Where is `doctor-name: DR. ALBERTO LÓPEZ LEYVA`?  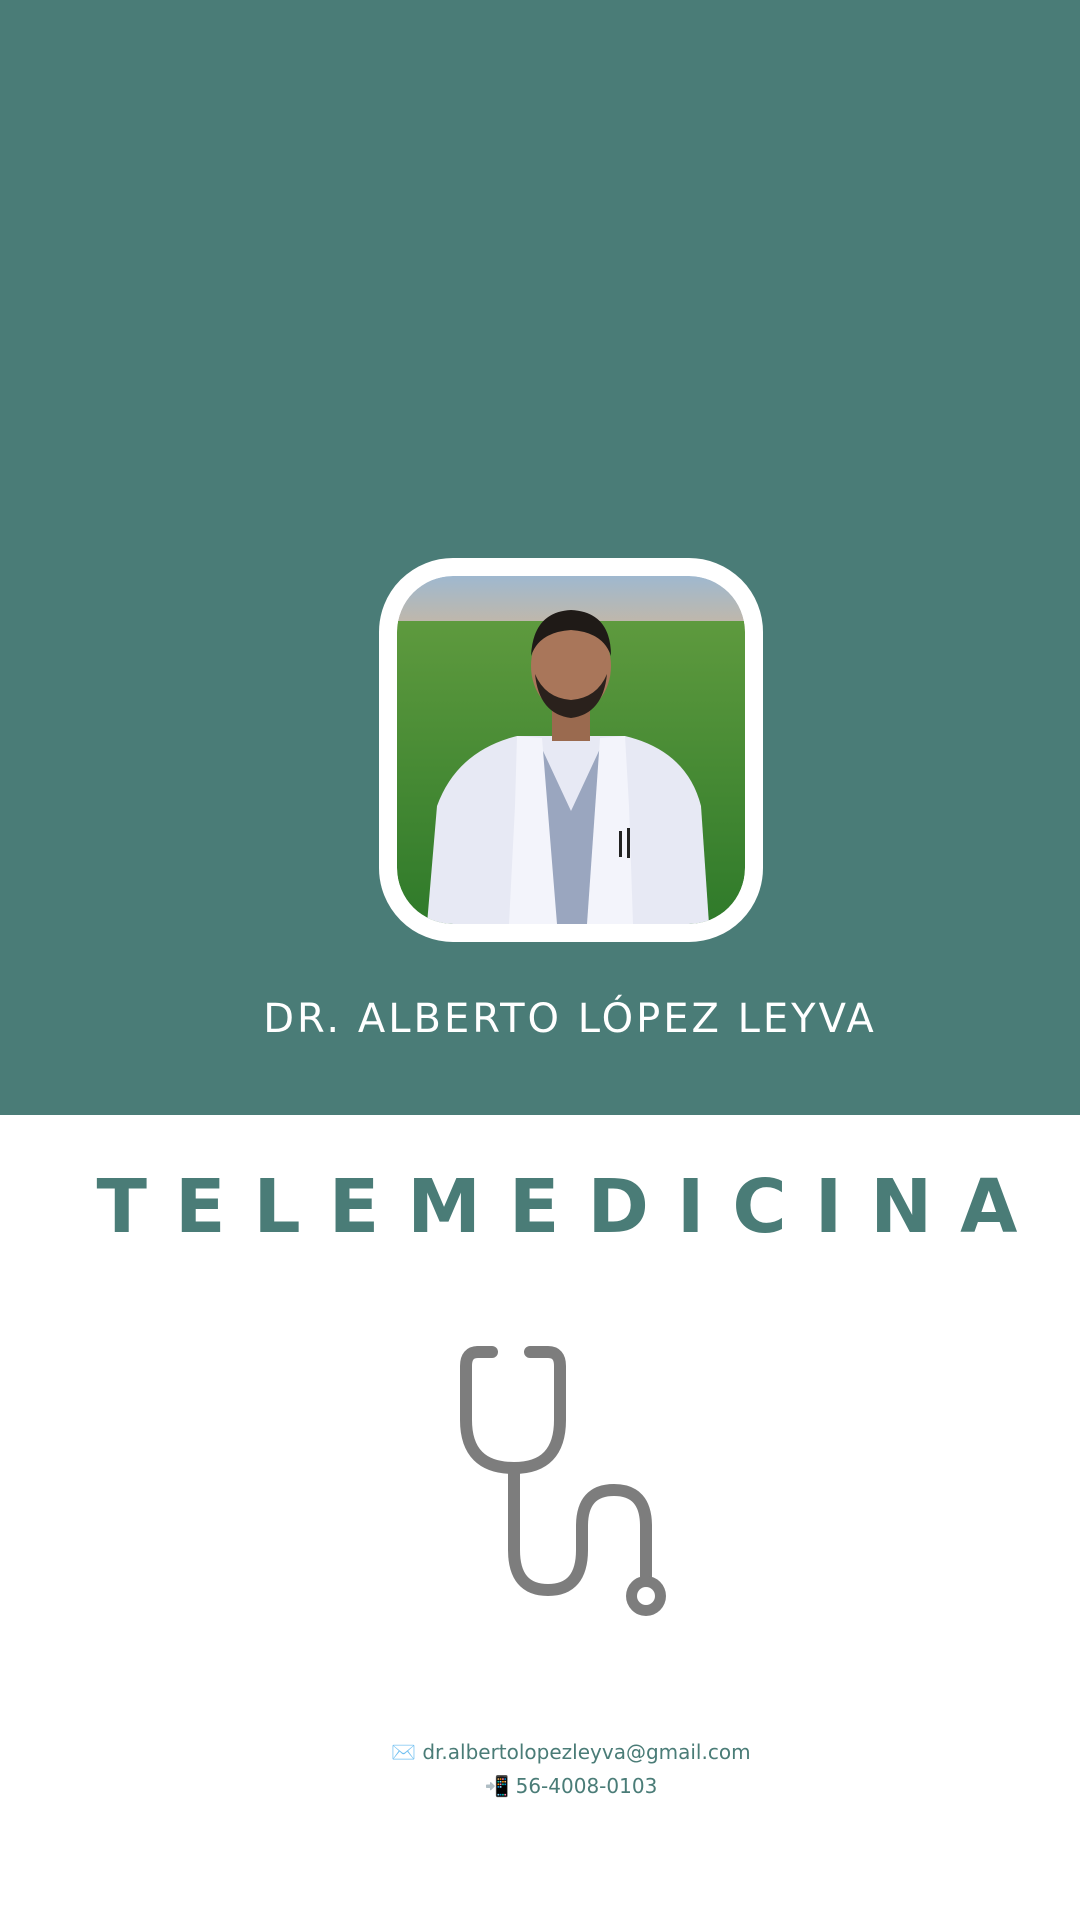
doctor-name: DR. ALBERTO LÓPEZ LEYVA is located at coordinates (570, 1019).